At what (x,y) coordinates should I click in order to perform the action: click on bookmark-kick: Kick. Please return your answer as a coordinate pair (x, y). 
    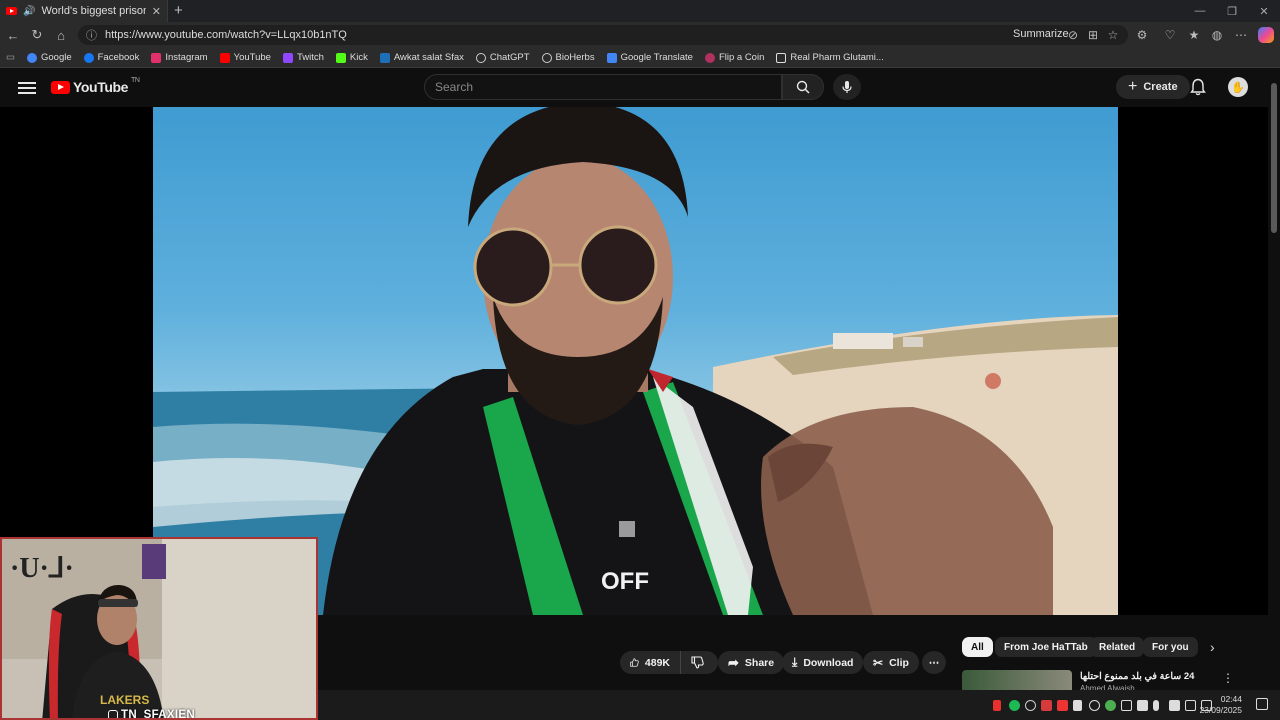
    Looking at the image, I should click on (352, 58).